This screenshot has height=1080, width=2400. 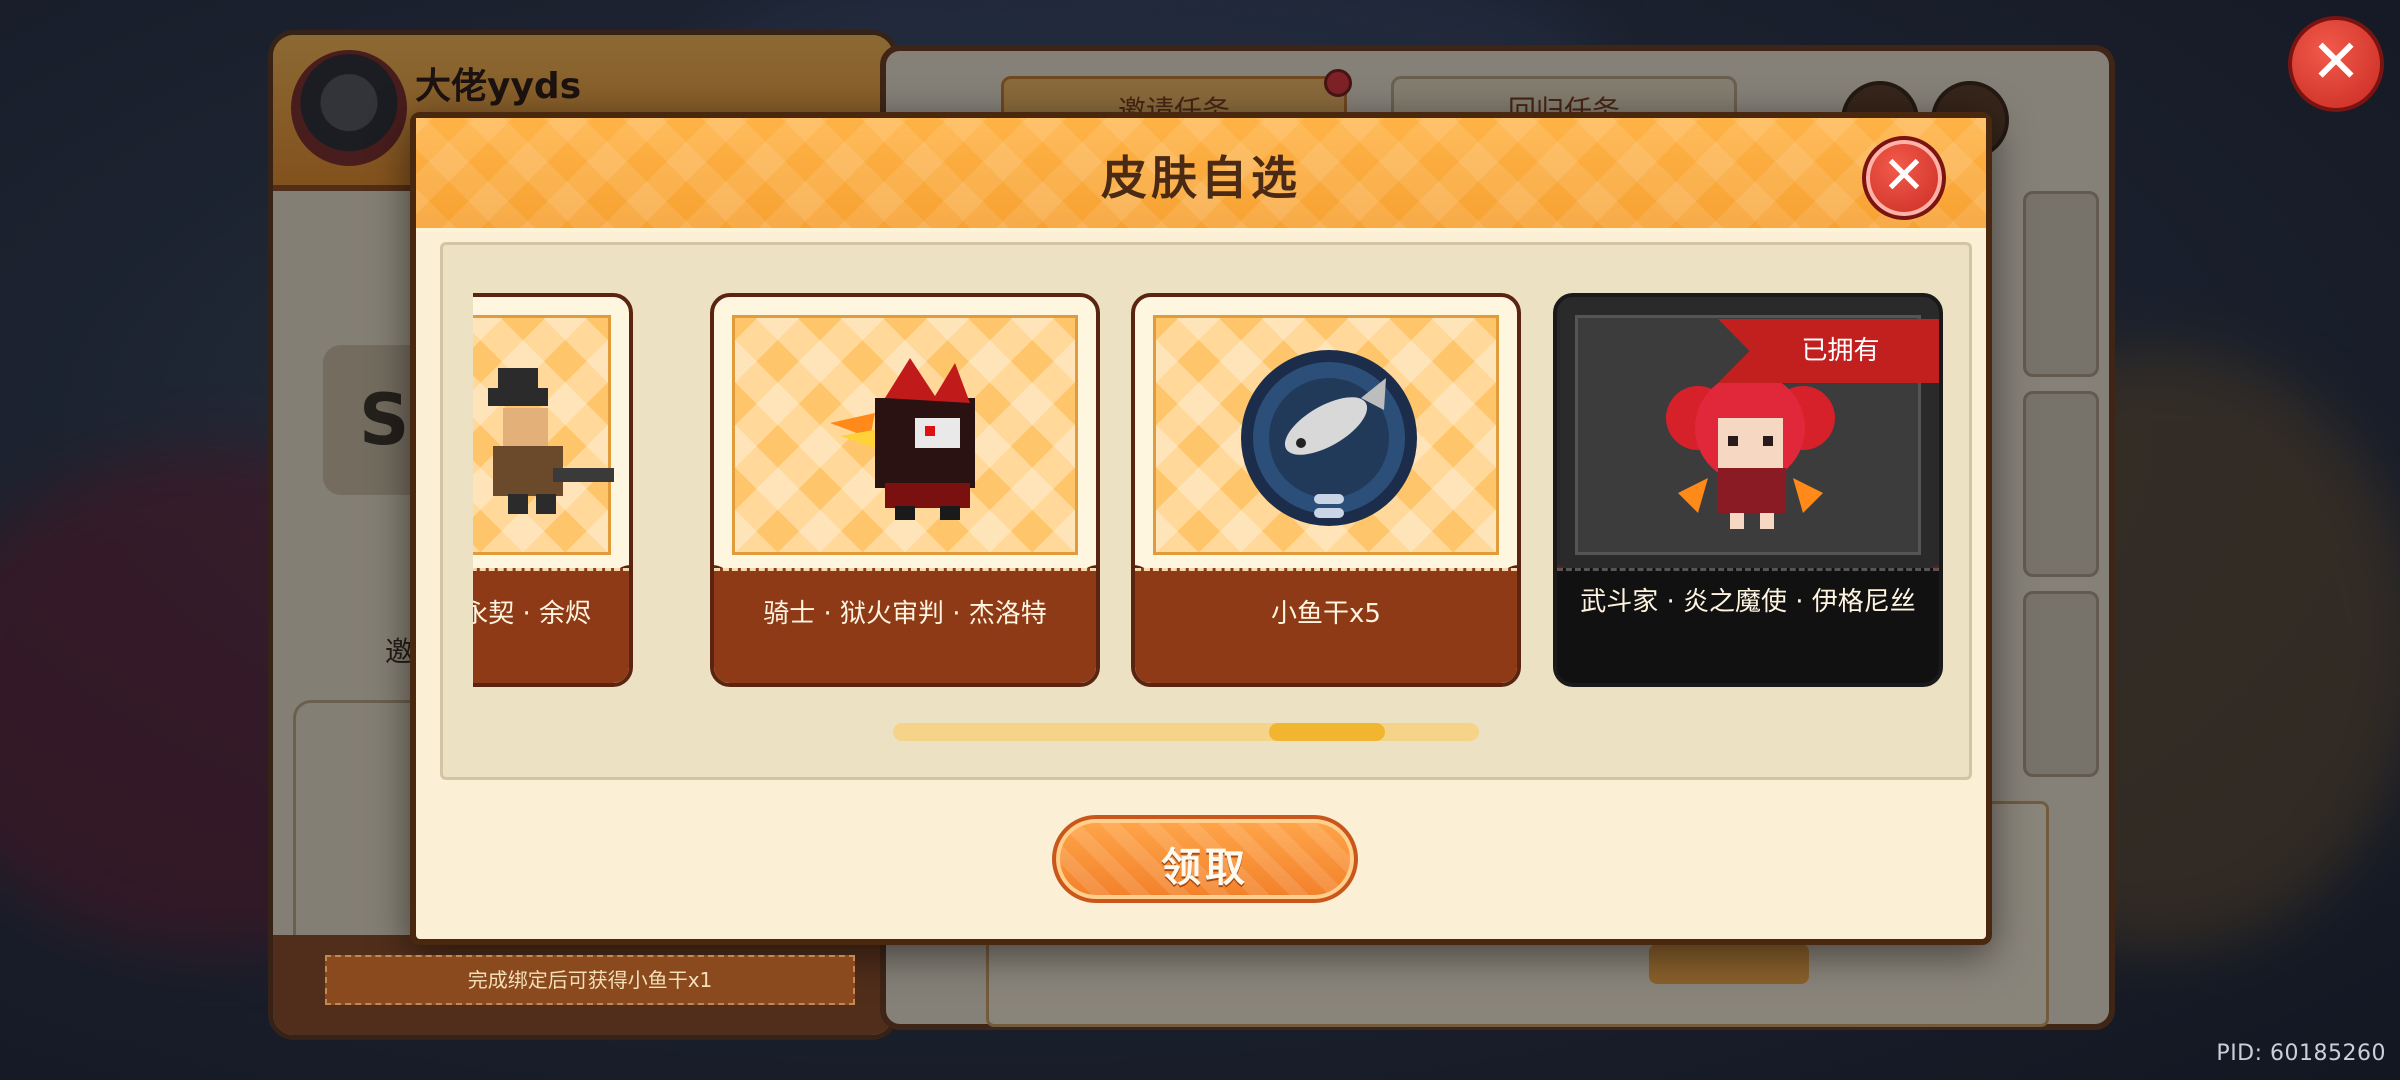 I want to click on skin-name: 骑士 · 狱火审判 · 杰洛特, so click(x=905, y=614).